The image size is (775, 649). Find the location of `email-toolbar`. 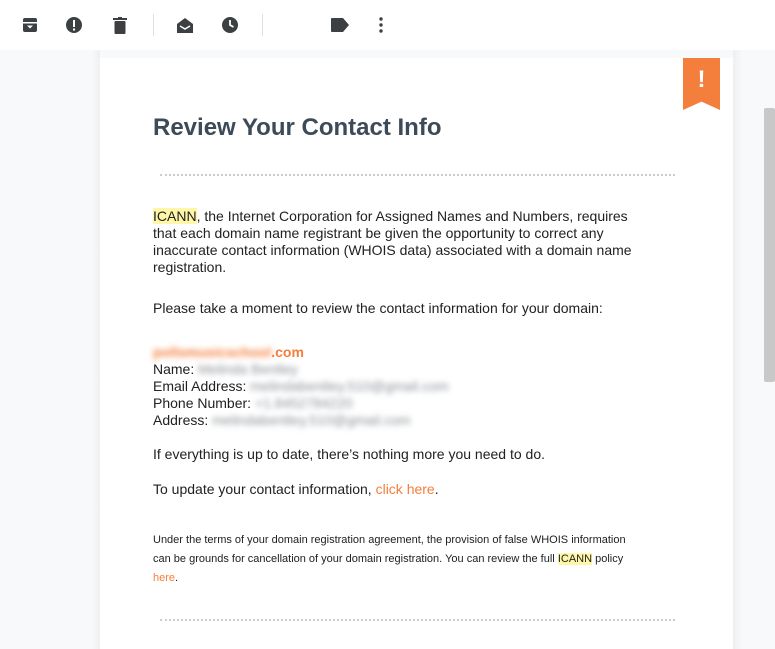

email-toolbar is located at coordinates (387, 25).